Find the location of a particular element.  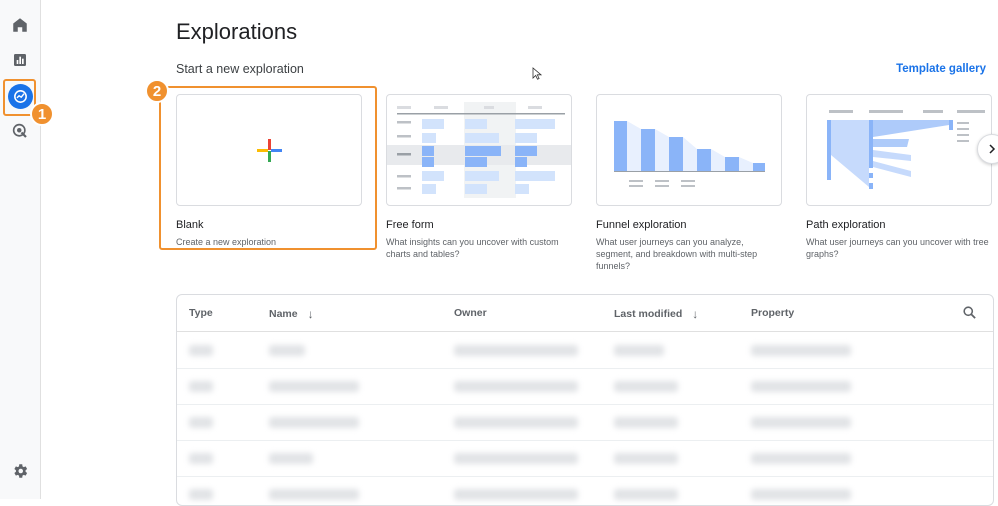

card-description: Create a new exploration is located at coordinates (226, 242).